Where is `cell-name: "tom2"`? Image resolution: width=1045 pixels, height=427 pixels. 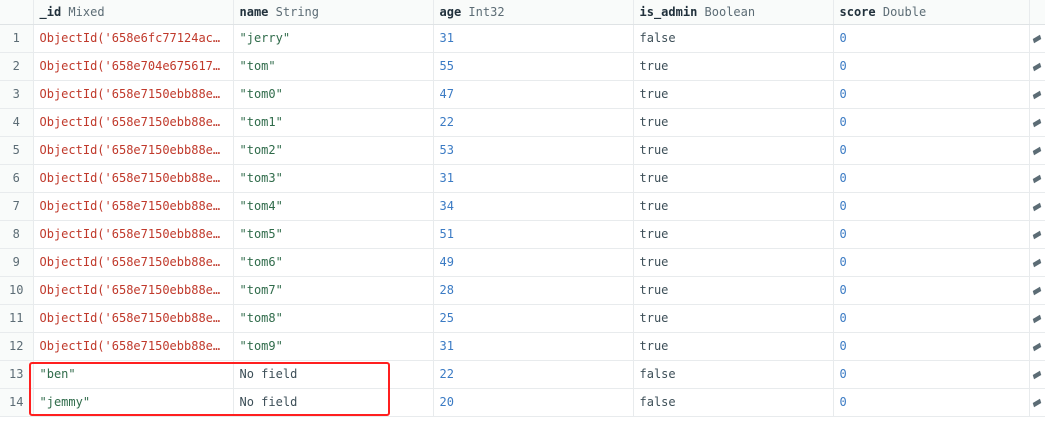
cell-name: "tom2" is located at coordinates (333, 150).